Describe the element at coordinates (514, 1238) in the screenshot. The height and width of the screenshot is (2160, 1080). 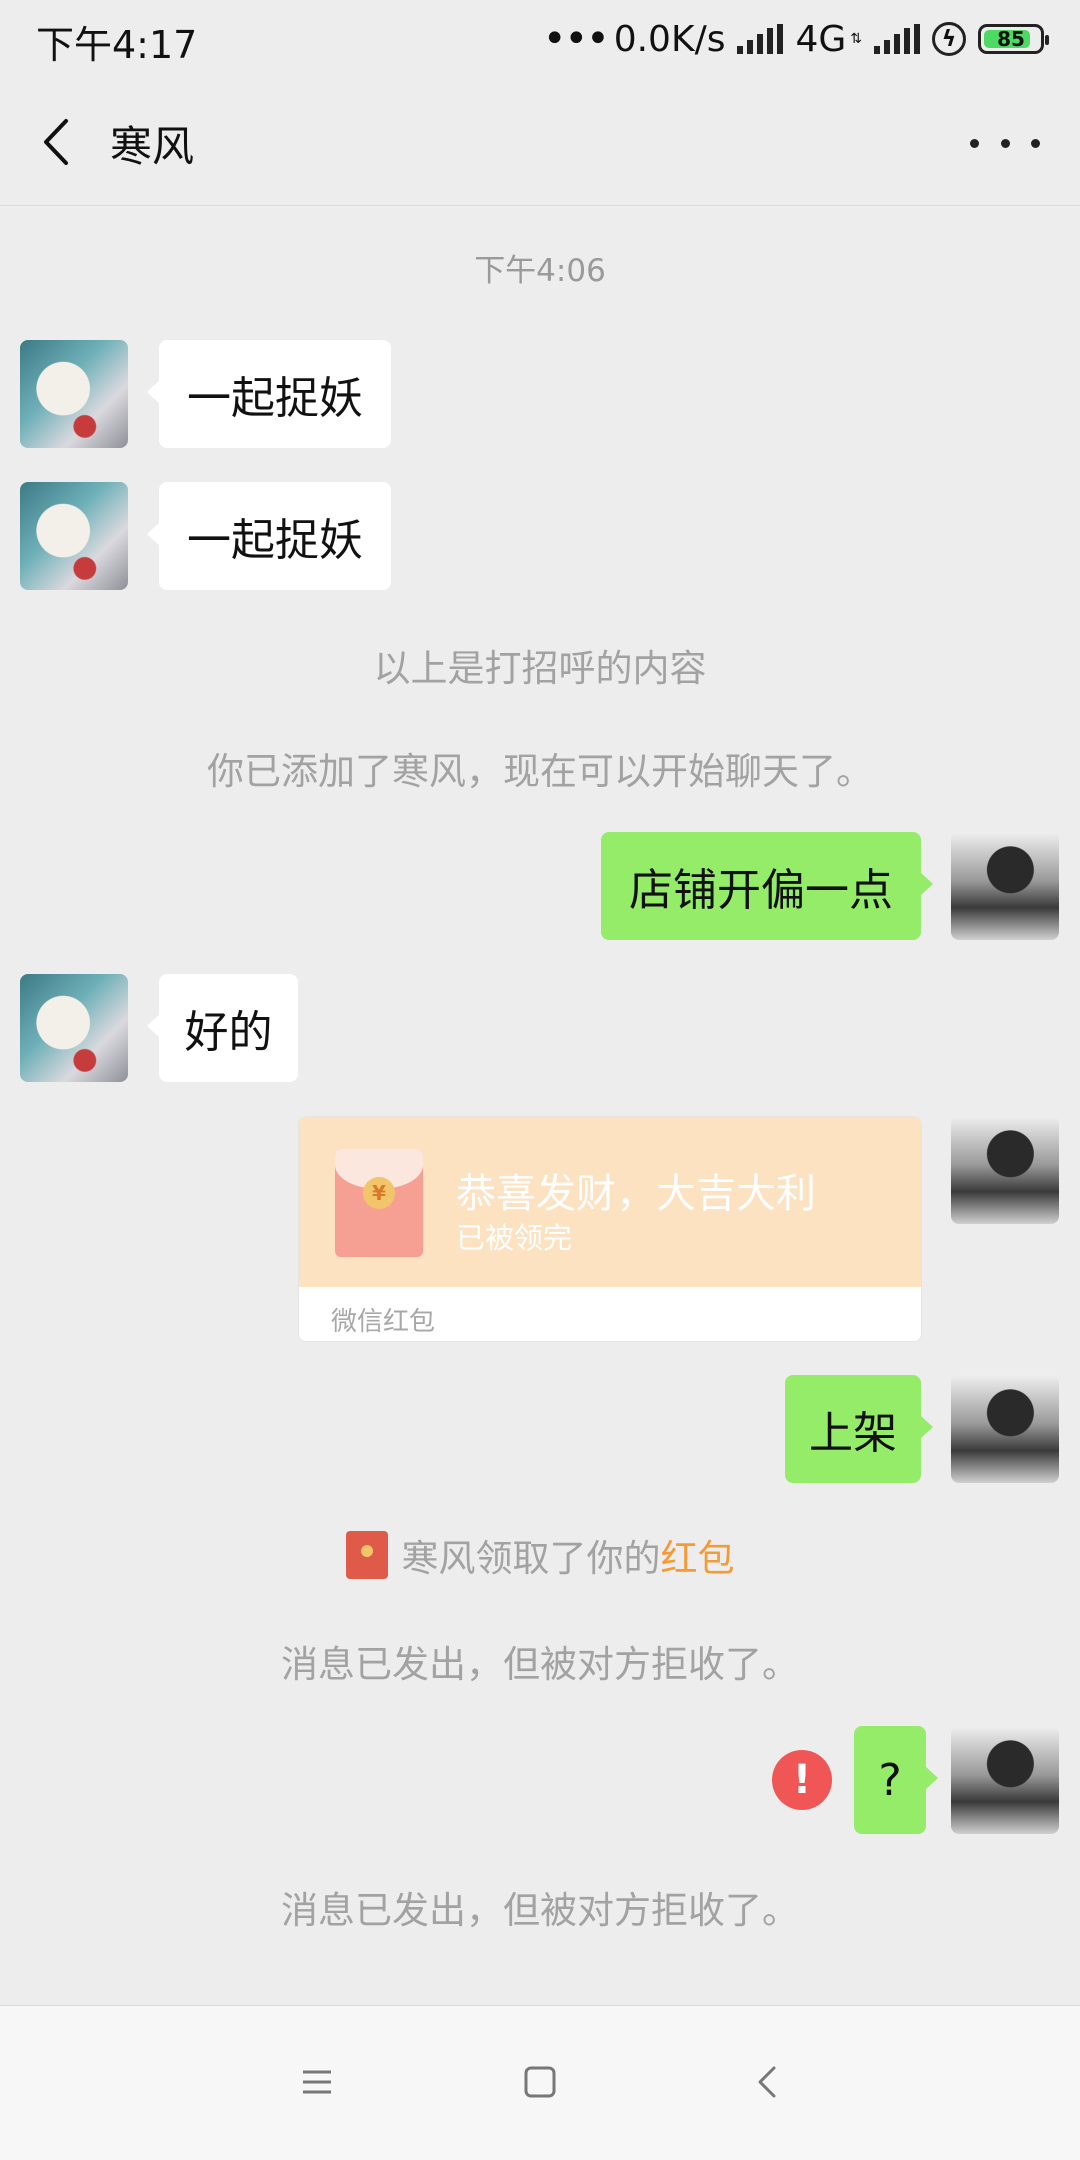
I see `red-packet-status: 已被领完` at that location.